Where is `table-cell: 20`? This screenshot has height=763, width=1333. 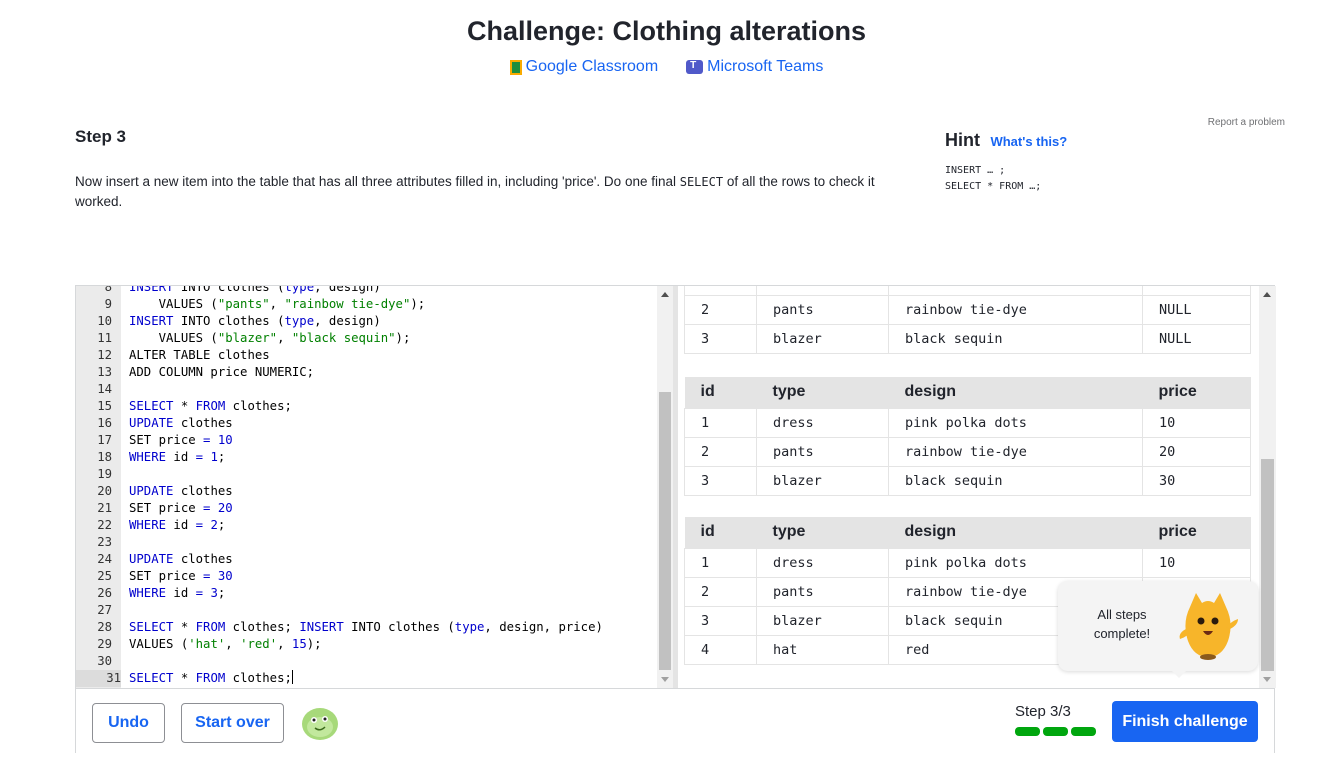
table-cell: 20 is located at coordinates (1196, 451).